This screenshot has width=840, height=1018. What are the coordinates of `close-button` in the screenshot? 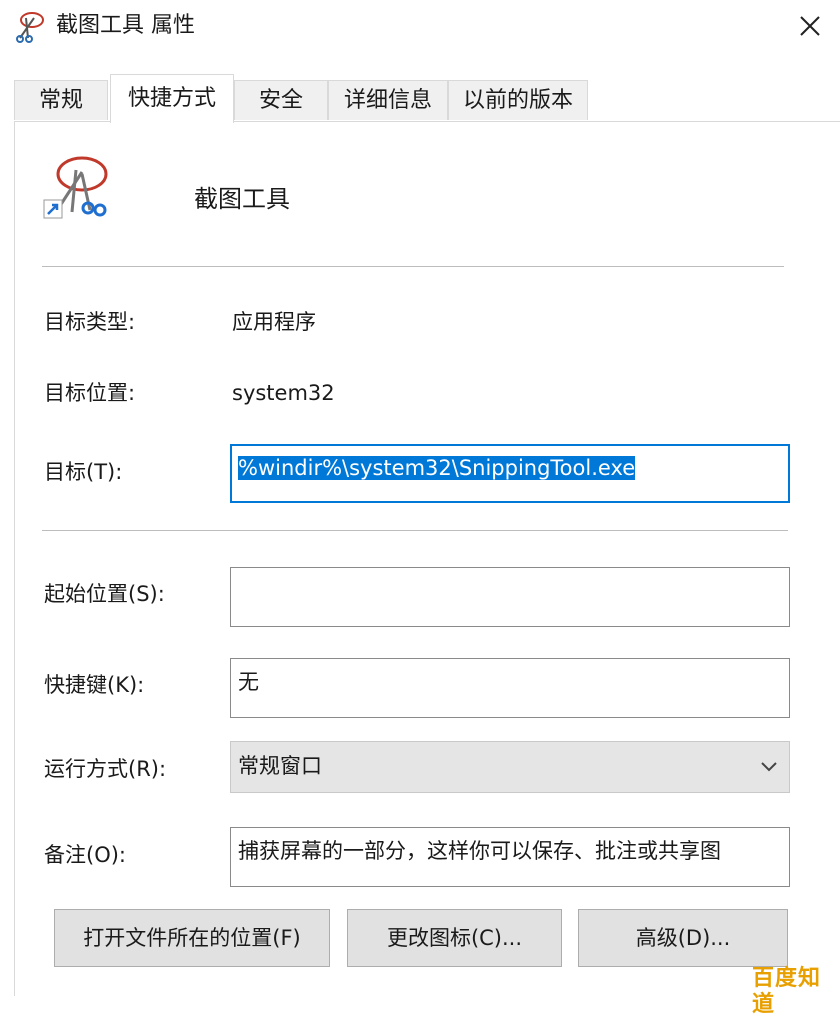 It's located at (810, 26).